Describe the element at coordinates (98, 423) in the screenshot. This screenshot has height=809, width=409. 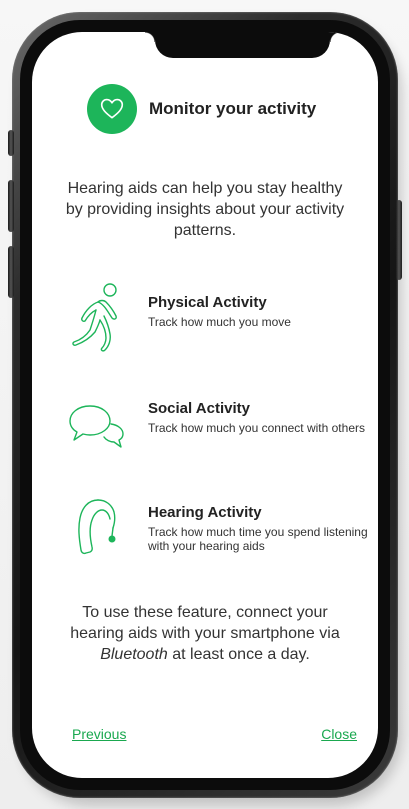
I see `speech-bubbles-icon` at that location.